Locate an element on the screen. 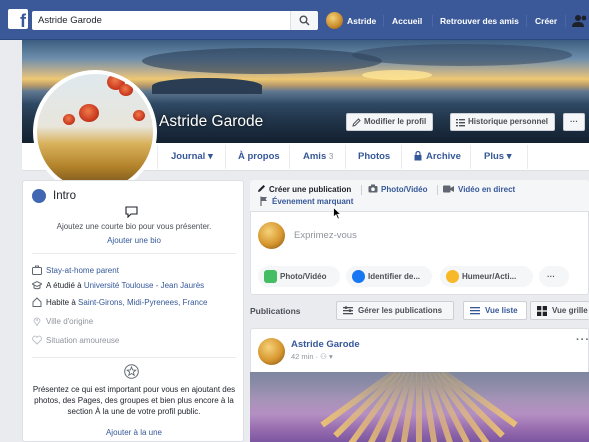 Image resolution: width=589 pixels, height=442 pixels. filter-icon is located at coordinates (348, 310).